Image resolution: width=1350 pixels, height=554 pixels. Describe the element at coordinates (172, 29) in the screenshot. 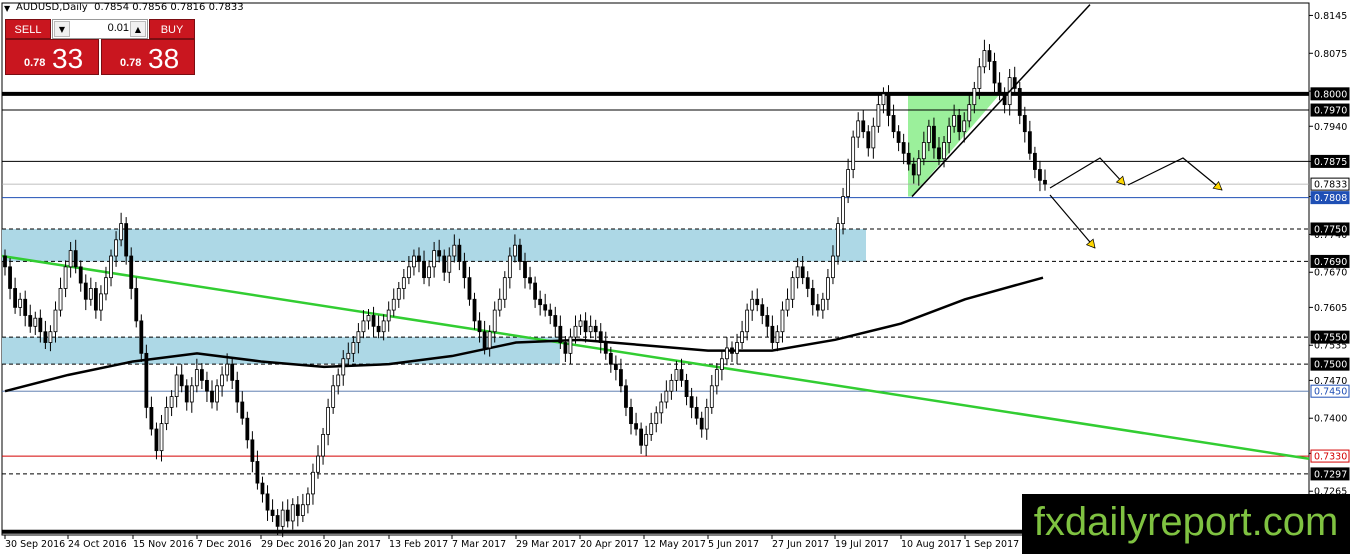

I see `buy-button: BUY` at that location.